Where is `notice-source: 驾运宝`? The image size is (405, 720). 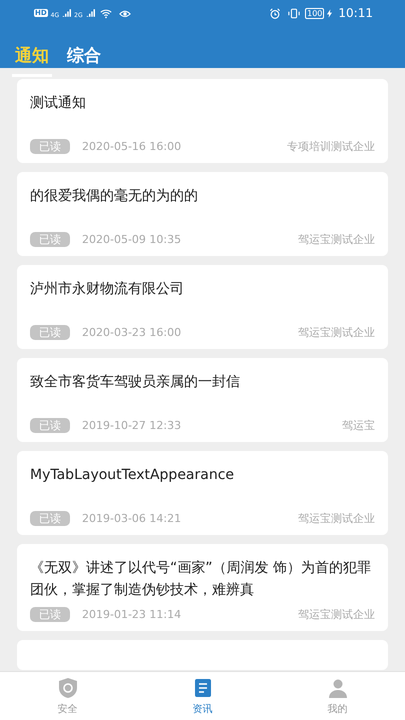 notice-source: 驾运宝 is located at coordinates (358, 425).